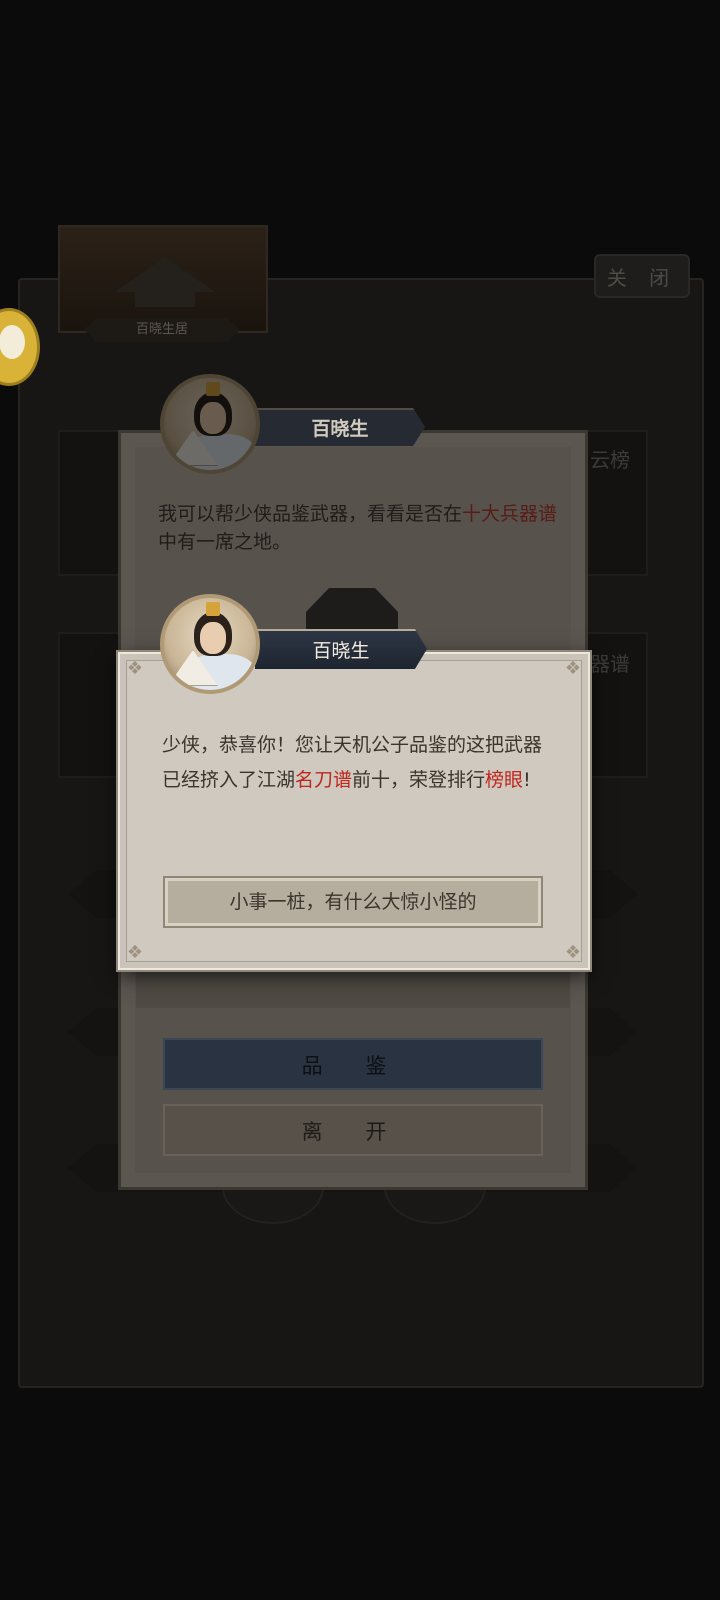 The width and height of the screenshot is (720, 1600). I want to click on mascot-face-icon, so click(12, 342).